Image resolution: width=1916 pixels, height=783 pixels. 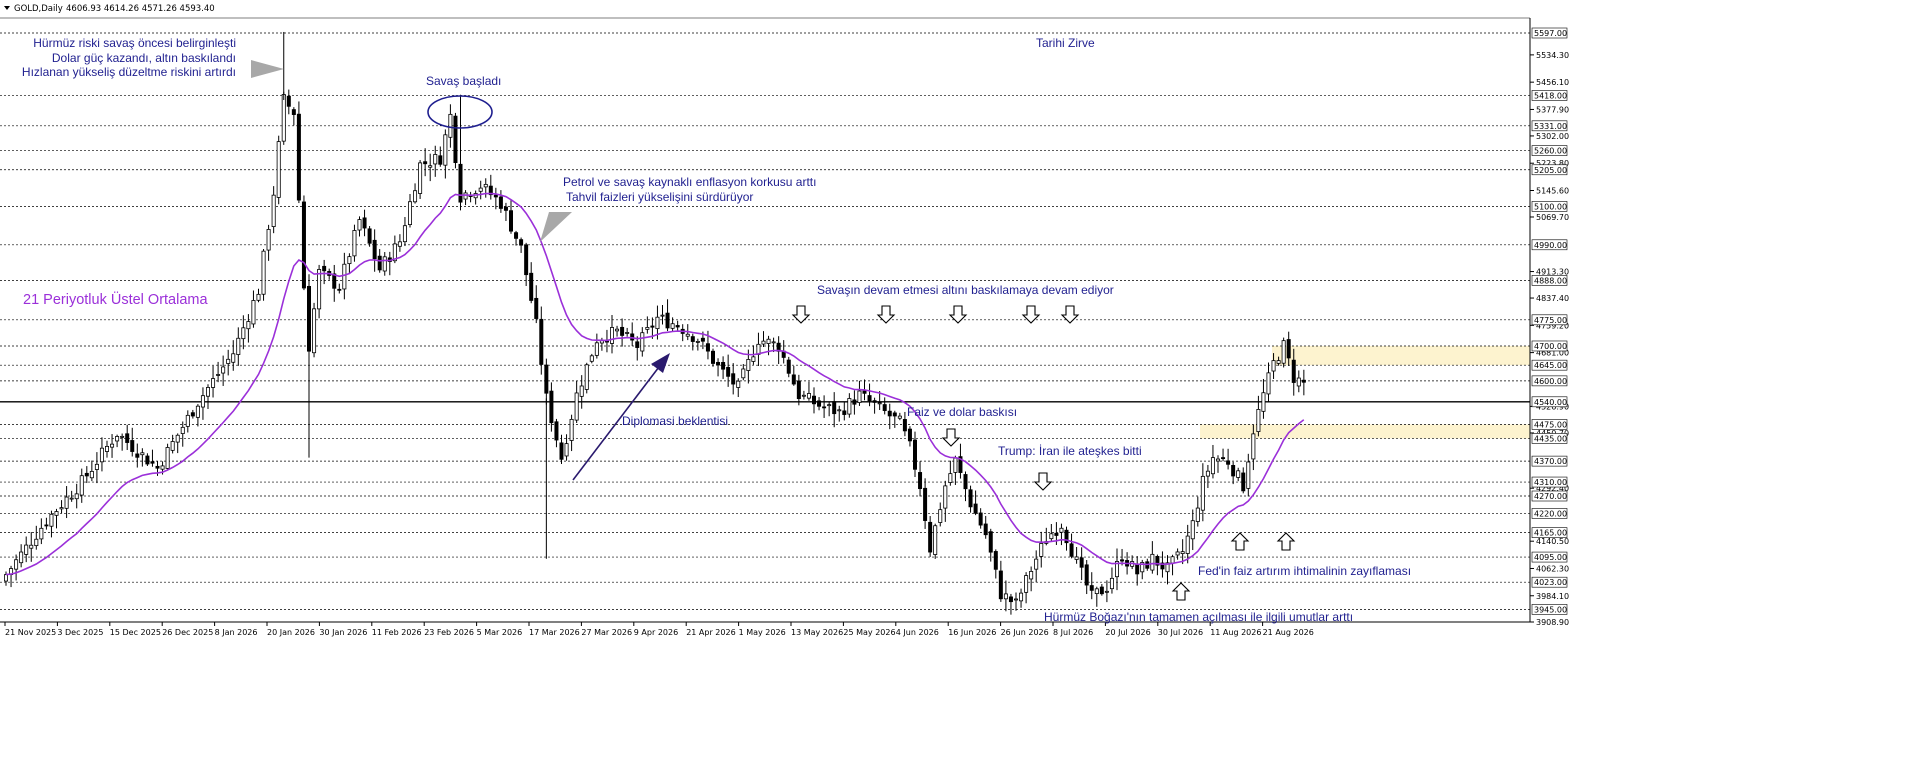 What do you see at coordinates (917, 632) in the screenshot?
I see `x-tick-label: 4 Jun 2026` at bounding box center [917, 632].